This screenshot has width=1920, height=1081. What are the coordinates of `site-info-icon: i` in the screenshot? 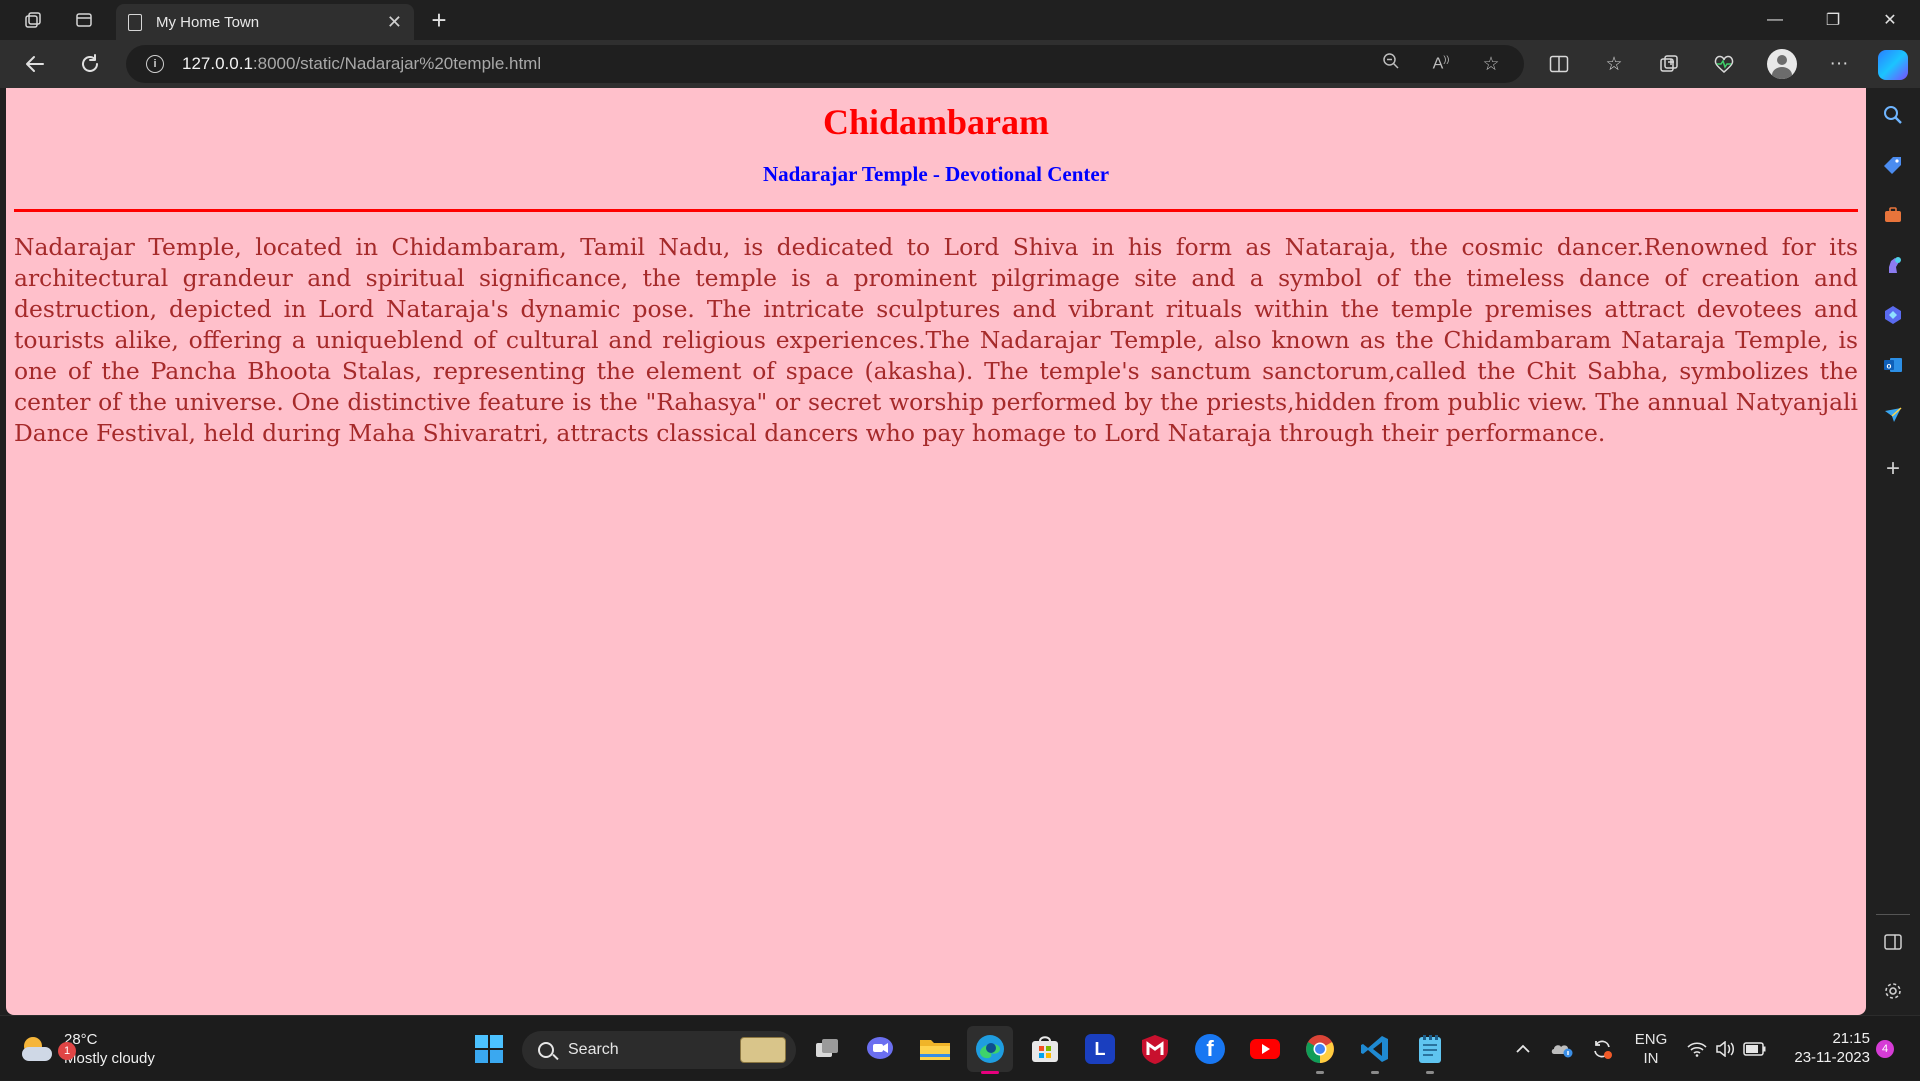 It's located at (155, 64).